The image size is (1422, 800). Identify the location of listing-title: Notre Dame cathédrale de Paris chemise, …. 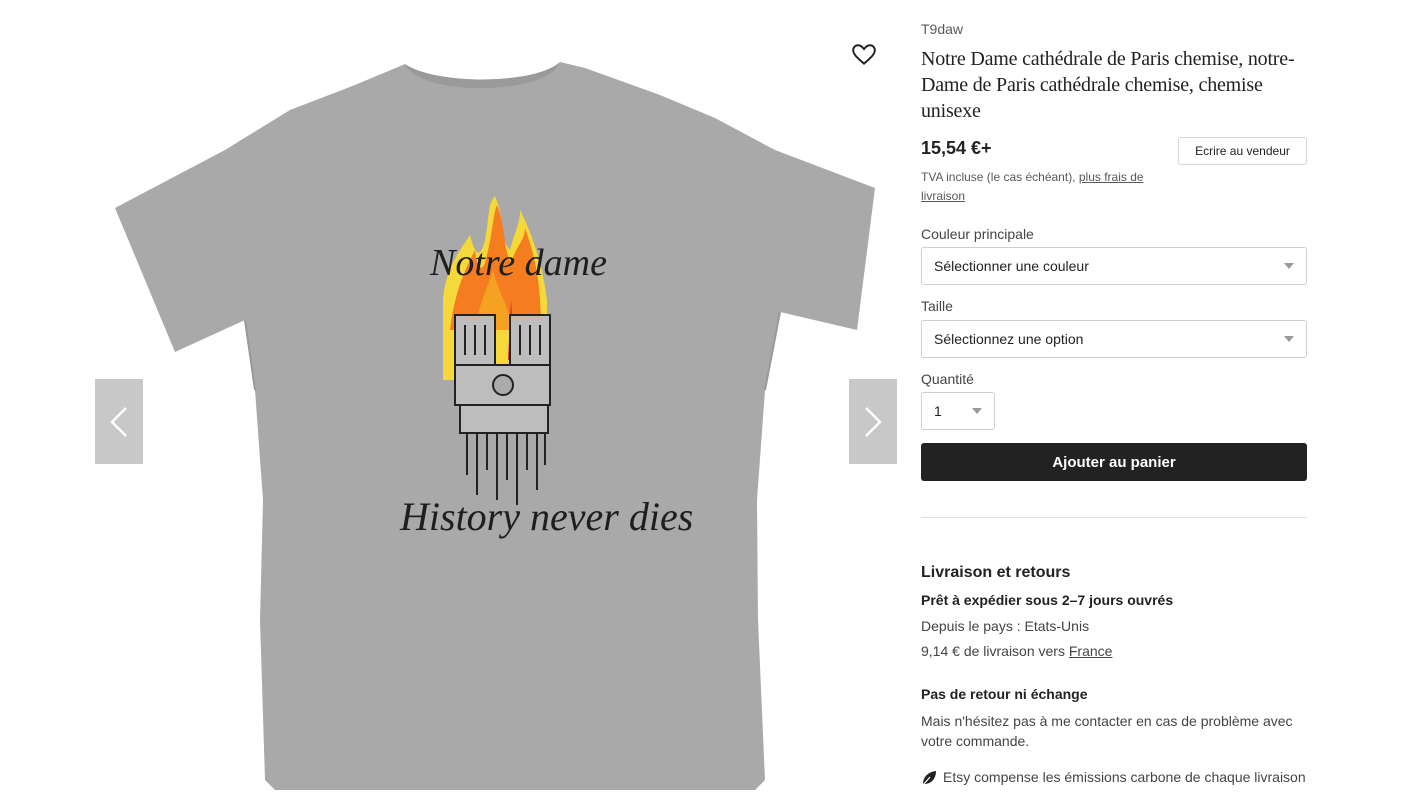
(1108, 85).